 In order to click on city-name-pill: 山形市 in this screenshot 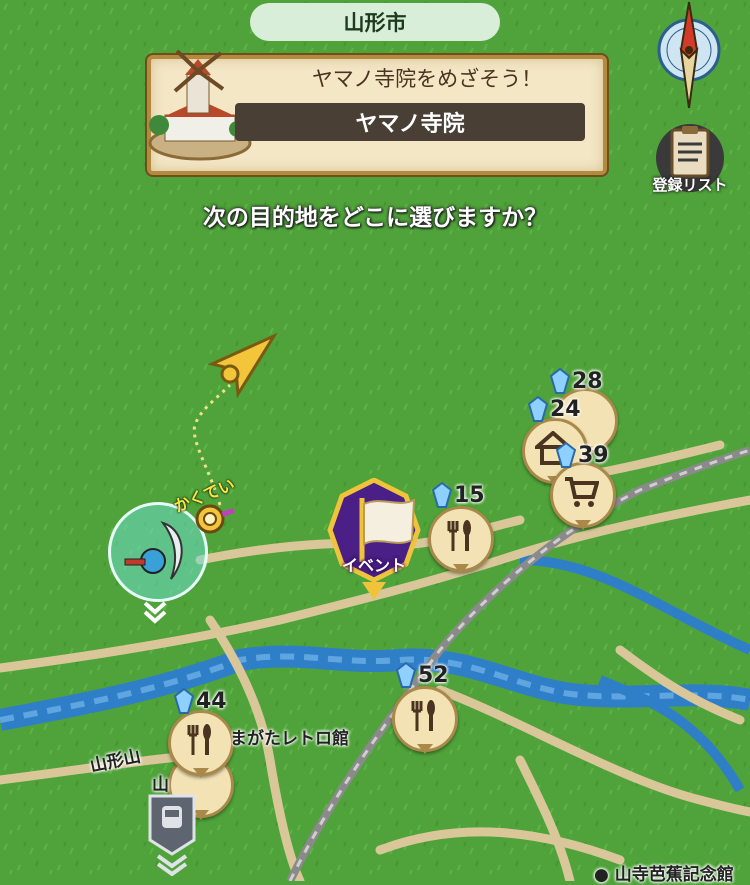, I will do `click(375, 22)`.